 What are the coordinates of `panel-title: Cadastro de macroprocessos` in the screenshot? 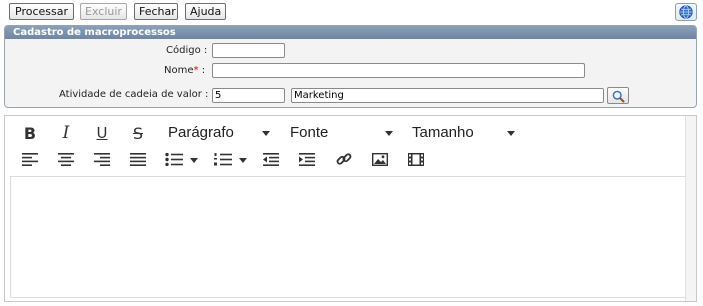 It's located at (350, 32).